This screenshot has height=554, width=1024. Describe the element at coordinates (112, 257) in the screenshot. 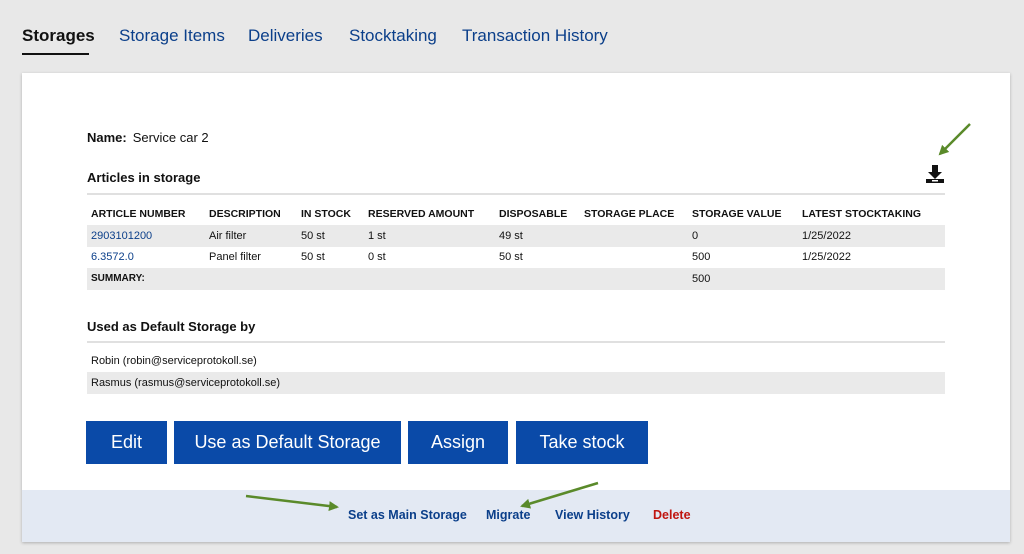

I see `article-number-link: 6.3572.0` at that location.